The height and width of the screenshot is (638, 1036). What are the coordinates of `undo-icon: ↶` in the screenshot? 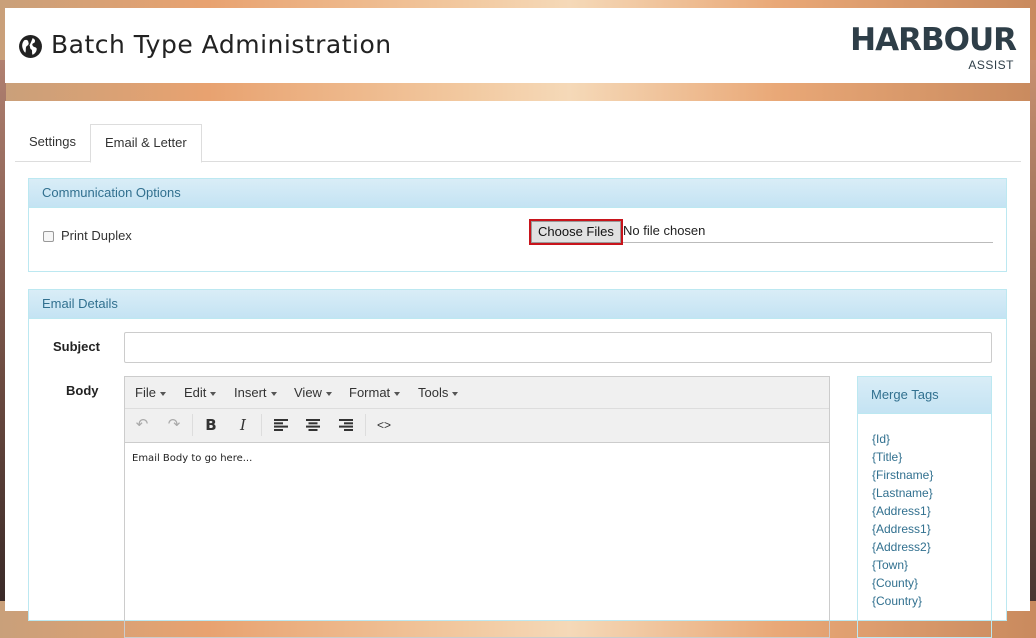 It's located at (142, 425).